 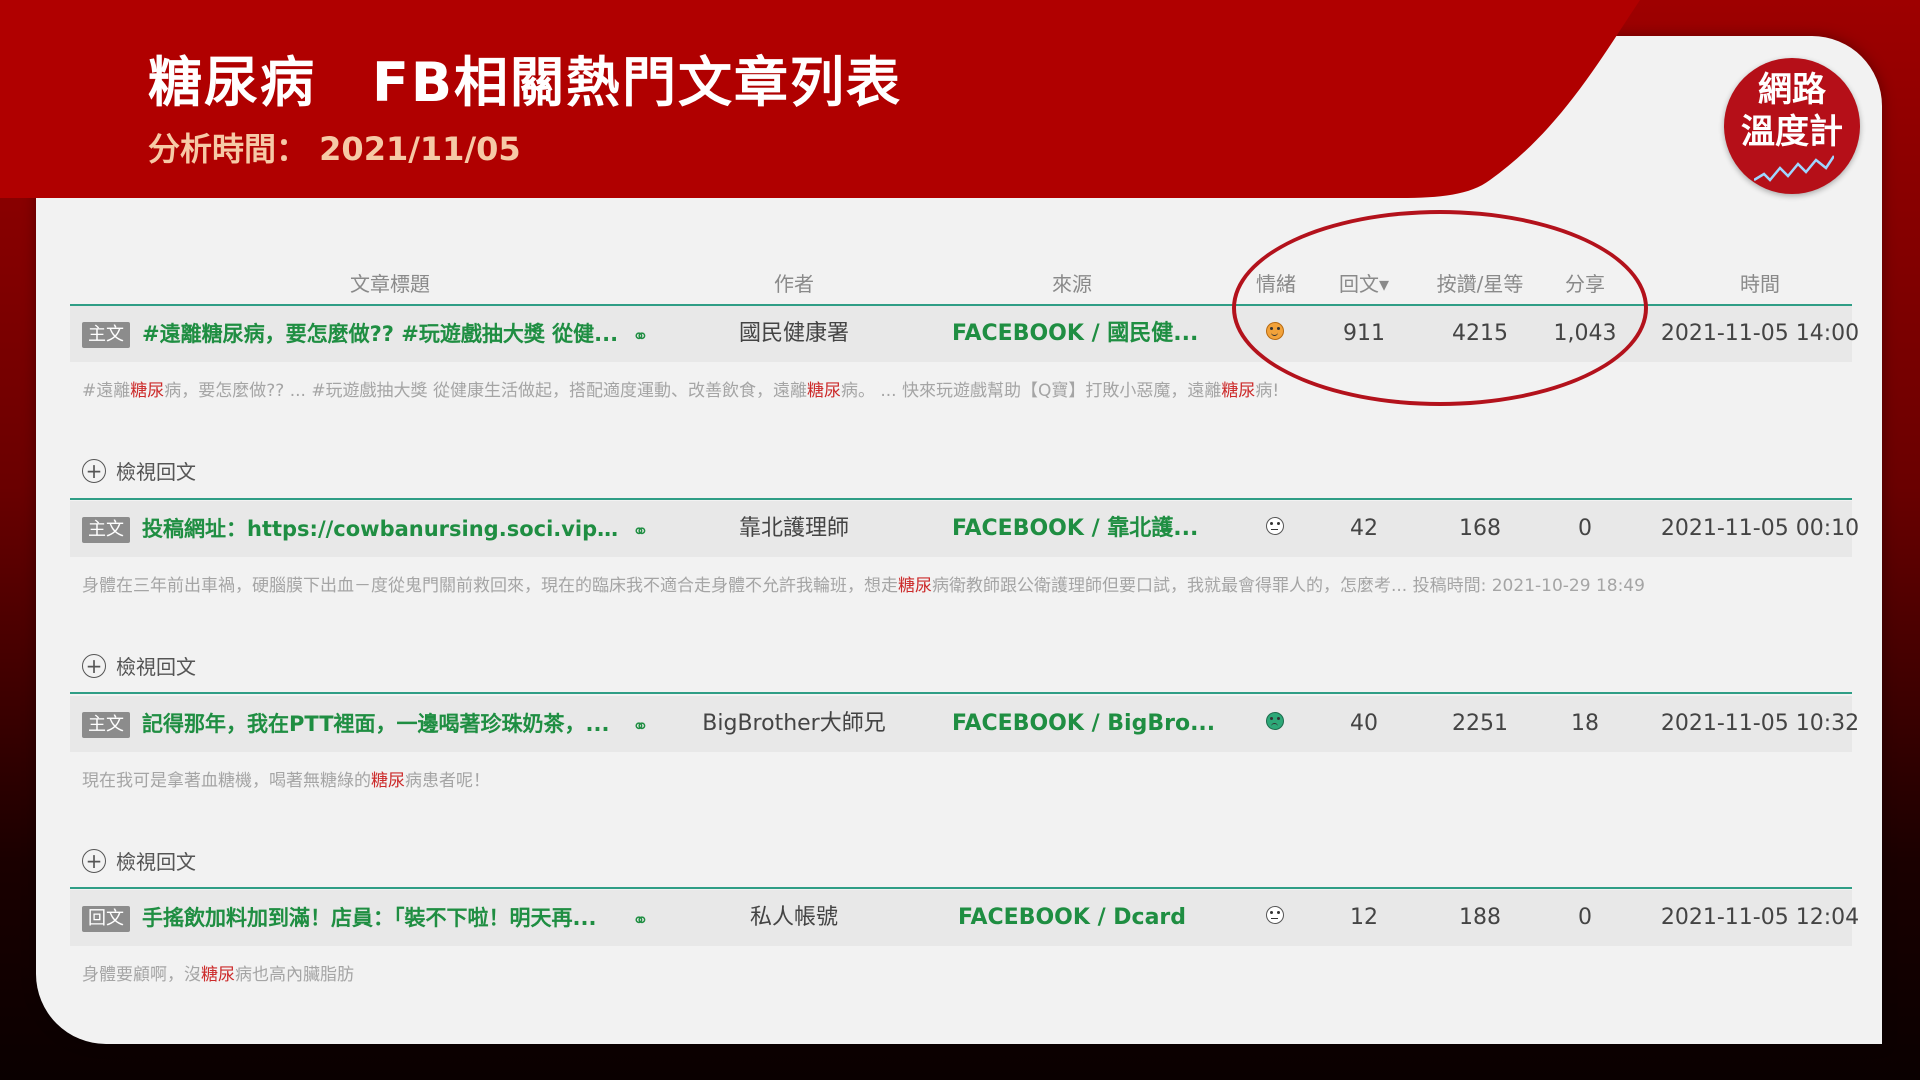 I want to click on author: 靠北護理師, so click(x=793, y=528).